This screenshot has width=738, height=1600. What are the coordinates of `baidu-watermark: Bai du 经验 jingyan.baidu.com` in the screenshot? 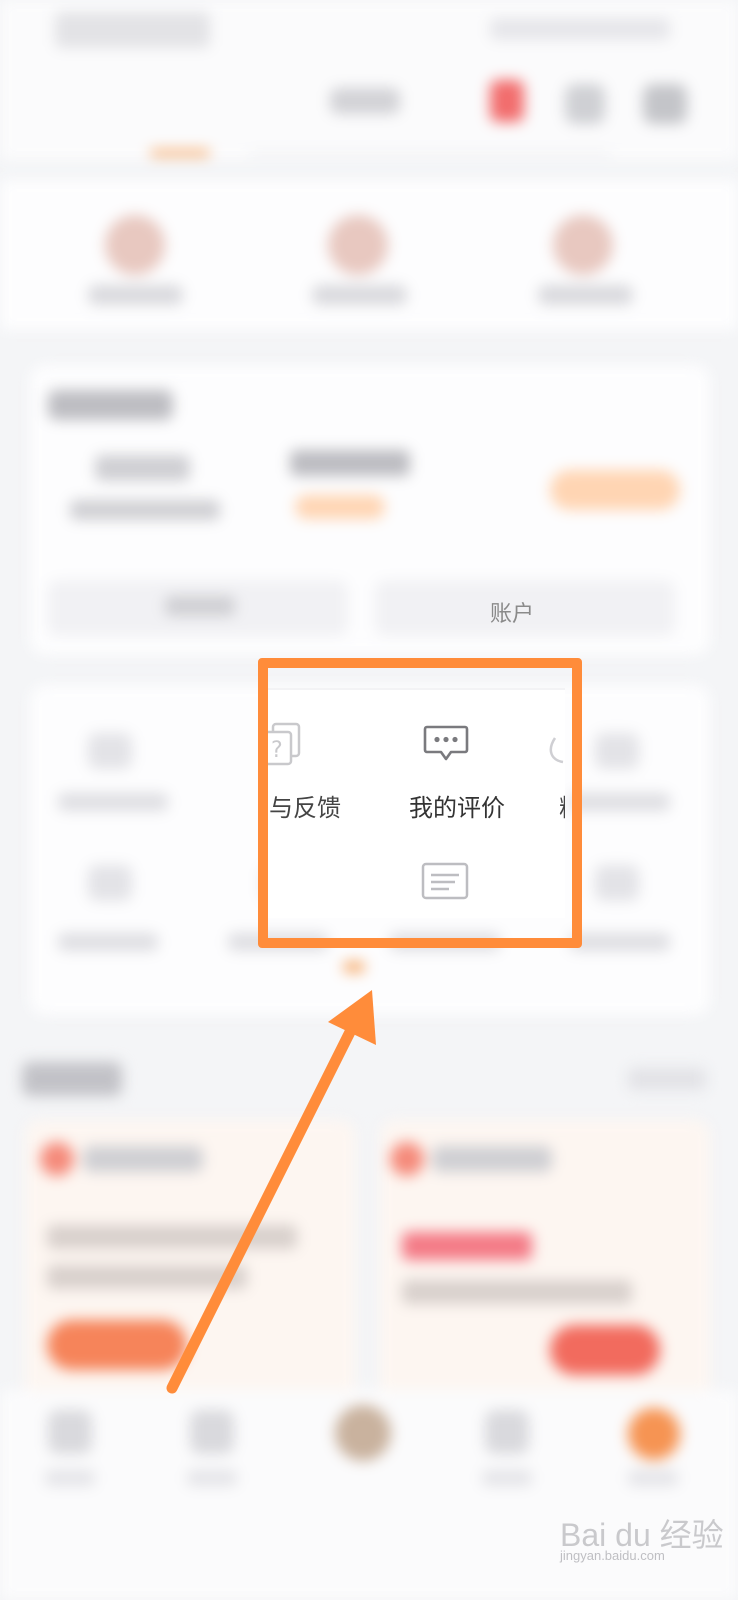 It's located at (645, 1536).